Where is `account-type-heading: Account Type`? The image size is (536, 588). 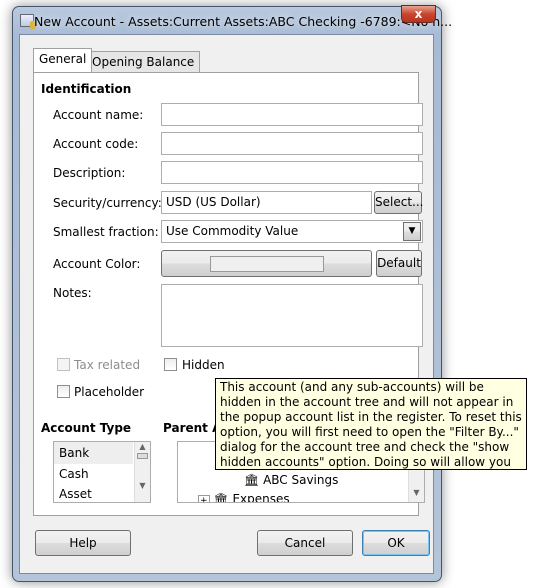 account-type-heading: Account Type is located at coordinates (86, 428).